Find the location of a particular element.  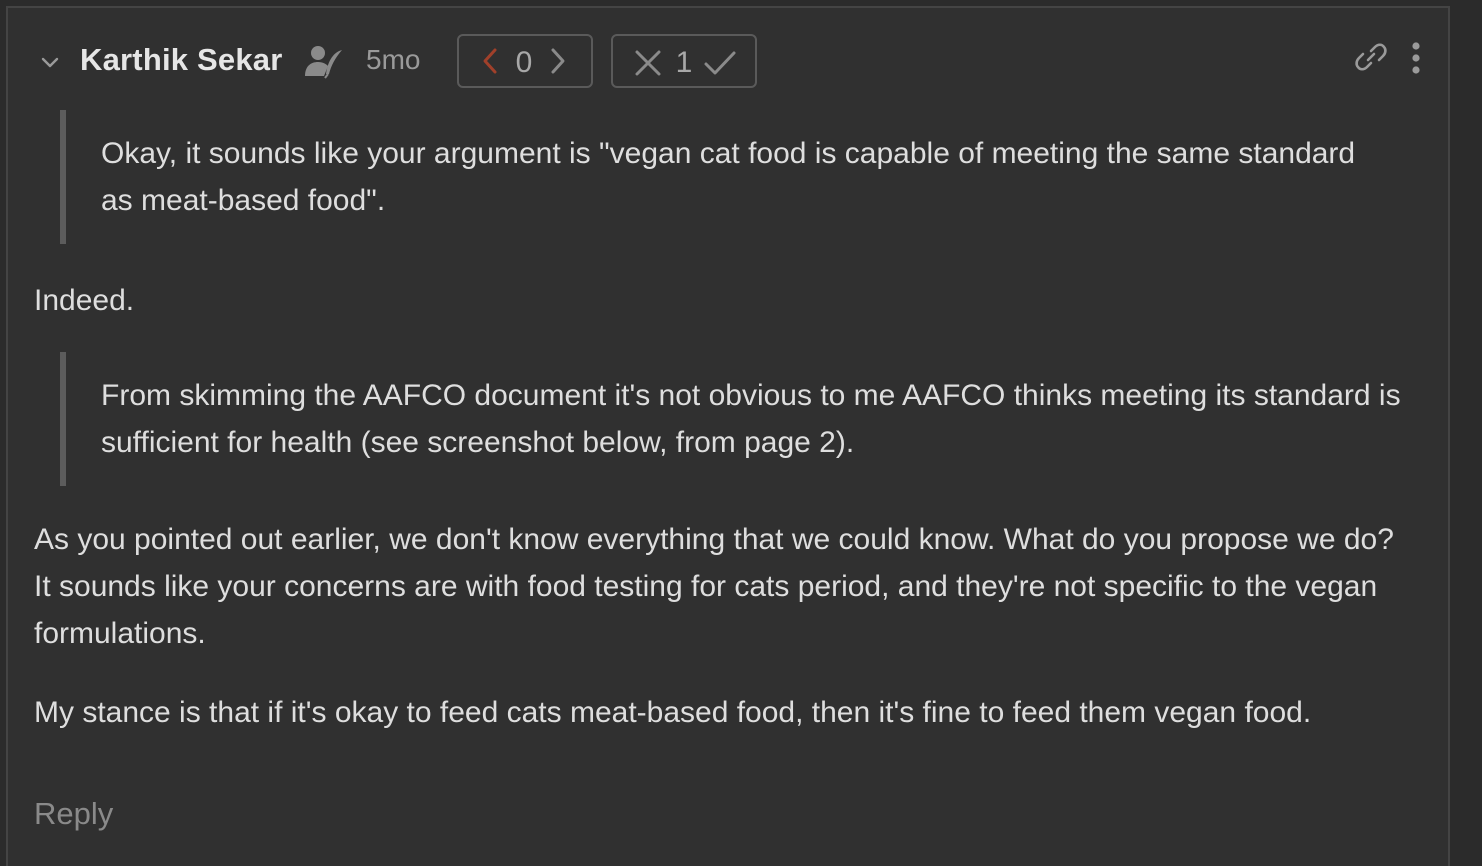

karma-vote: 0 is located at coordinates (525, 61).